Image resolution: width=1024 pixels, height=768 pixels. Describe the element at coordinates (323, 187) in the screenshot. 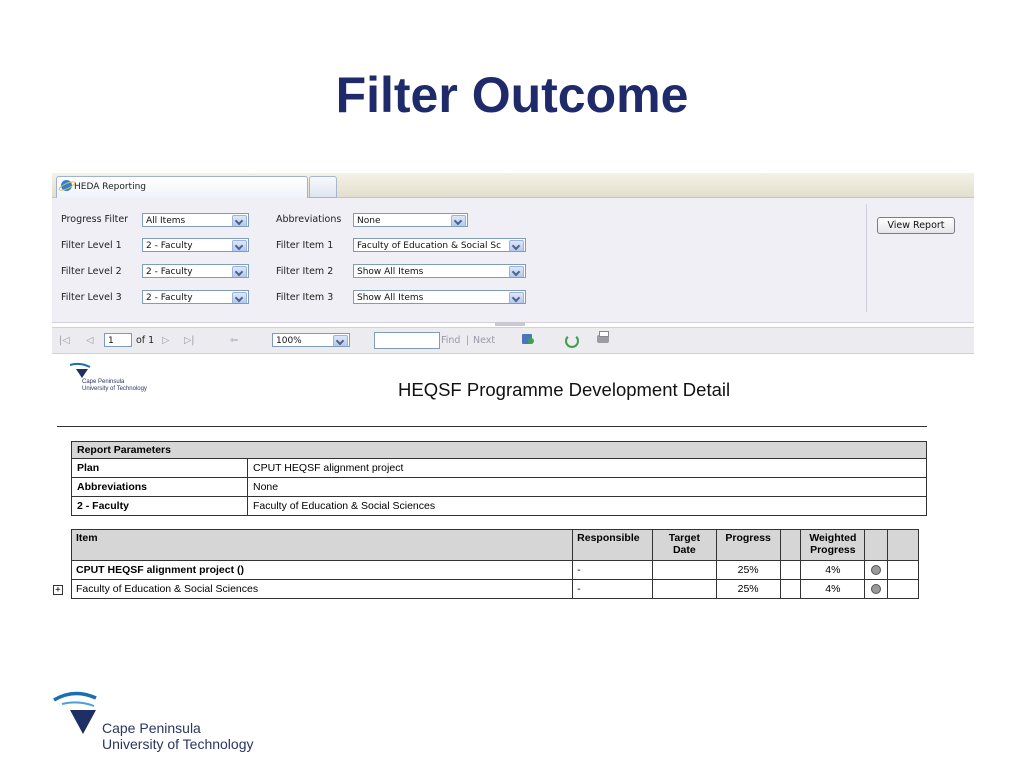

I see `new-tab-button` at that location.